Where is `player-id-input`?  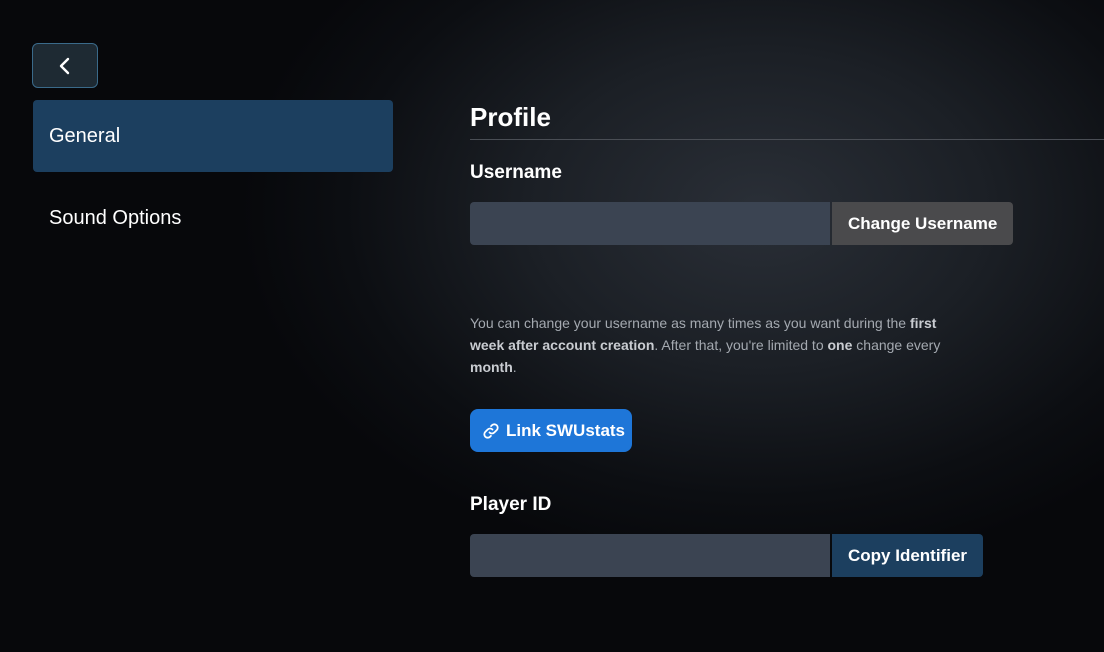 player-id-input is located at coordinates (650, 555).